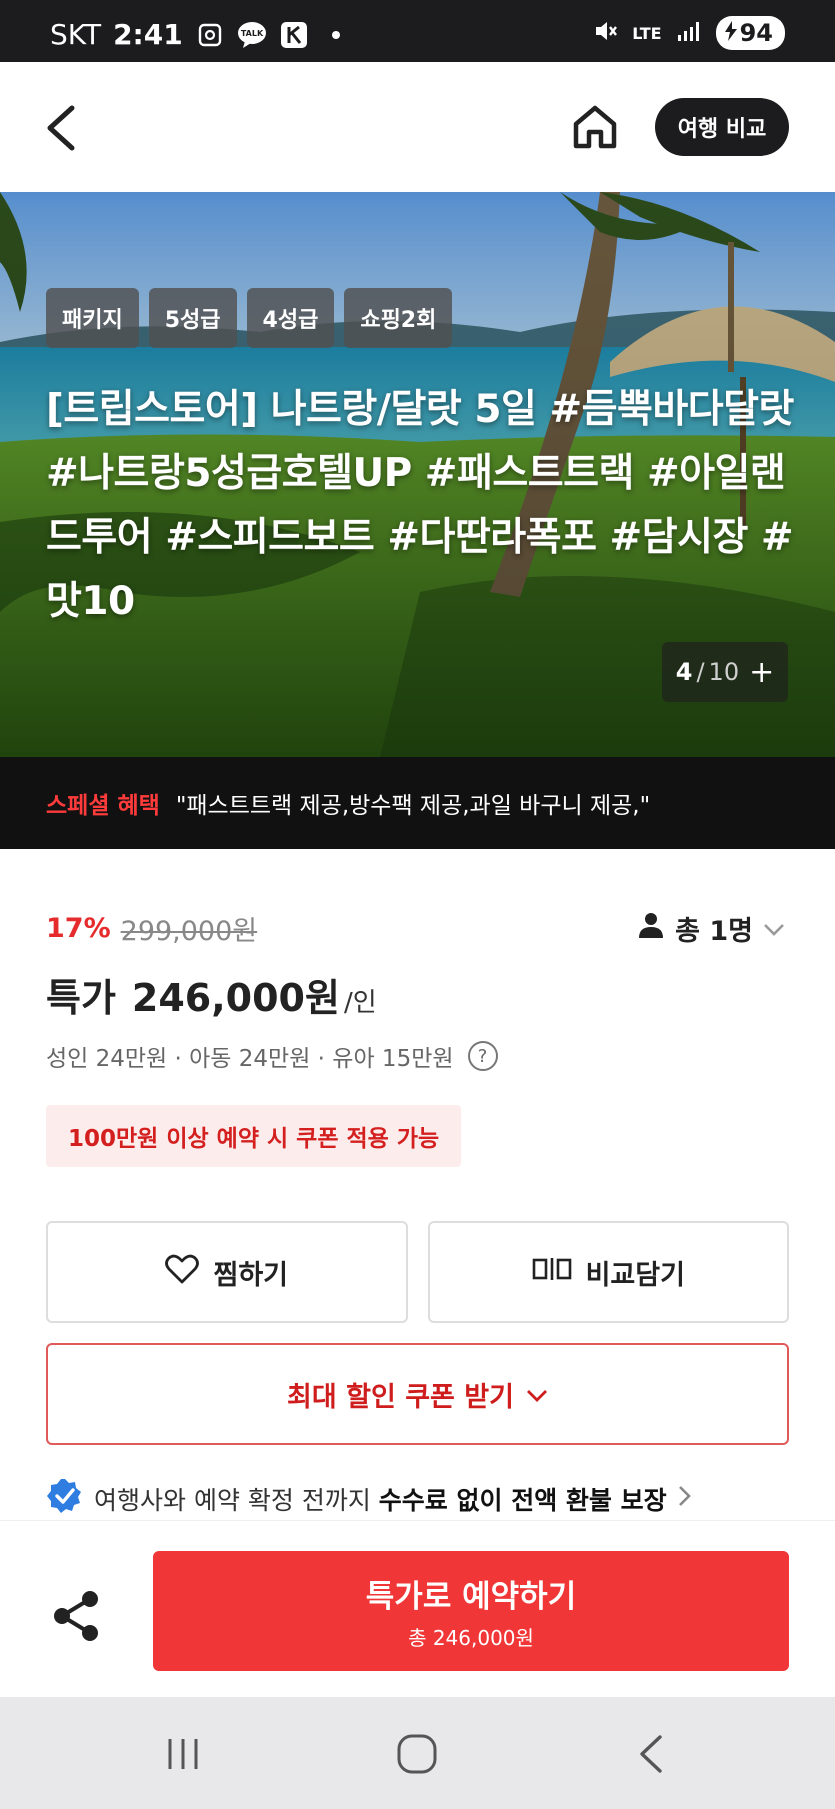 The image size is (835, 1809). What do you see at coordinates (294, 35) in the screenshot?
I see `app-notification-icon` at bounding box center [294, 35].